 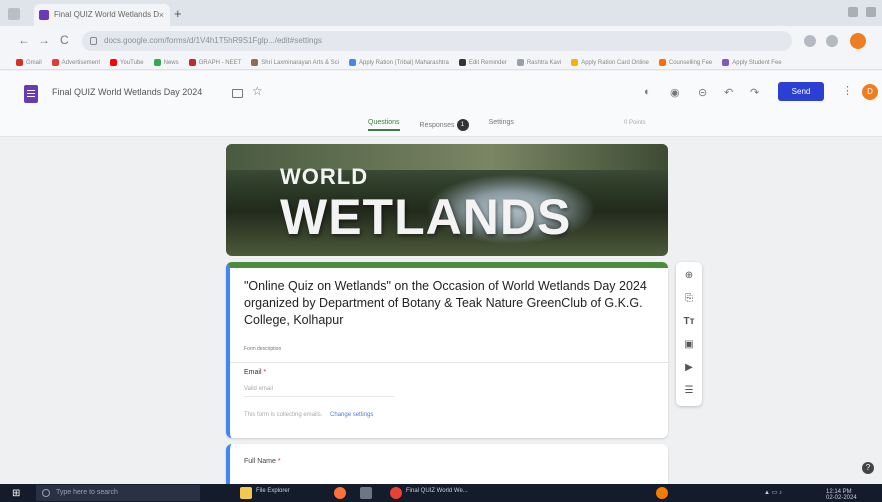 What do you see at coordinates (841, 495) in the screenshot?
I see `taskbar-clock: 12:14 PM 02-02-2024` at bounding box center [841, 495].